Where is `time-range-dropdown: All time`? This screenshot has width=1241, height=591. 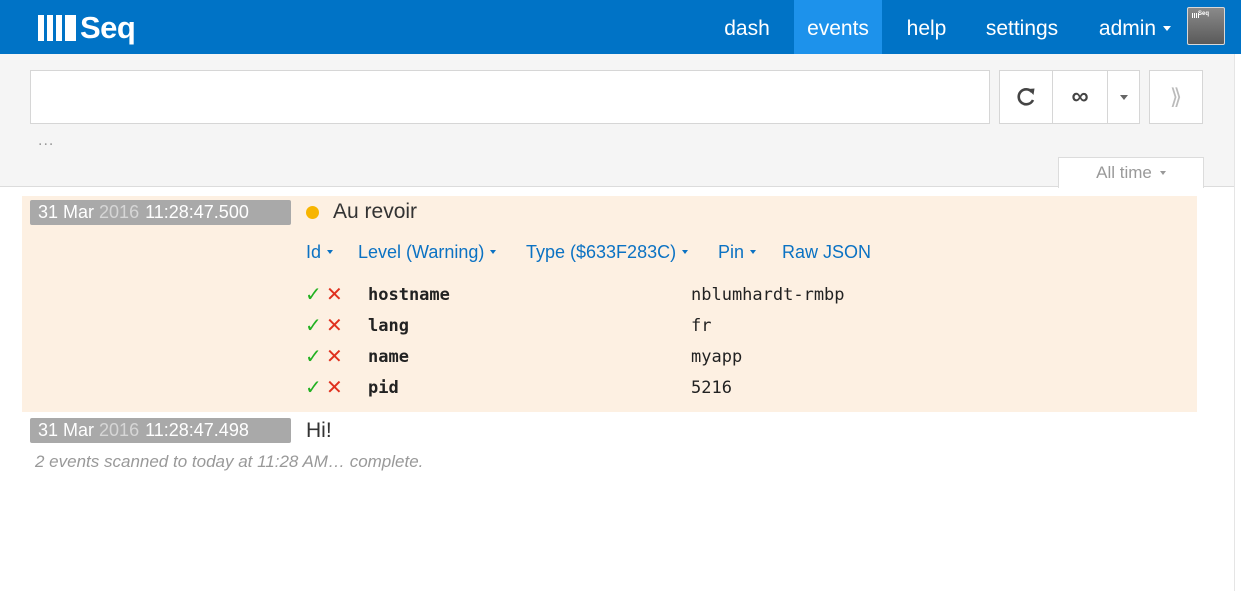
time-range-dropdown: All time is located at coordinates (1131, 172).